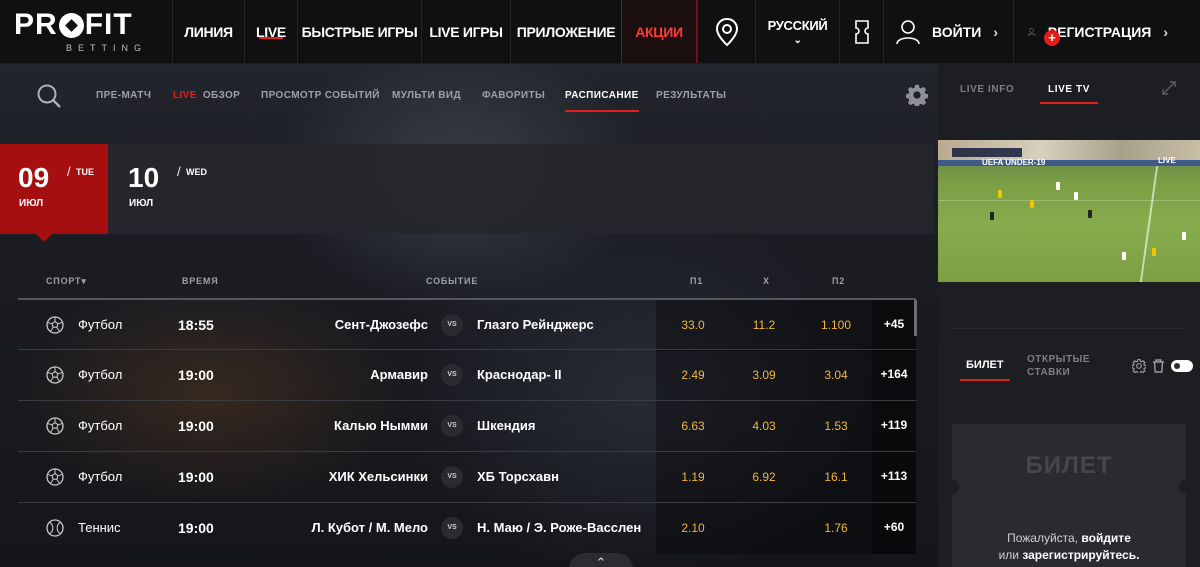 Image resolution: width=1200 pixels, height=567 pixels. Describe the element at coordinates (399, 374) in the screenshot. I see `home-team: Армавир` at that location.